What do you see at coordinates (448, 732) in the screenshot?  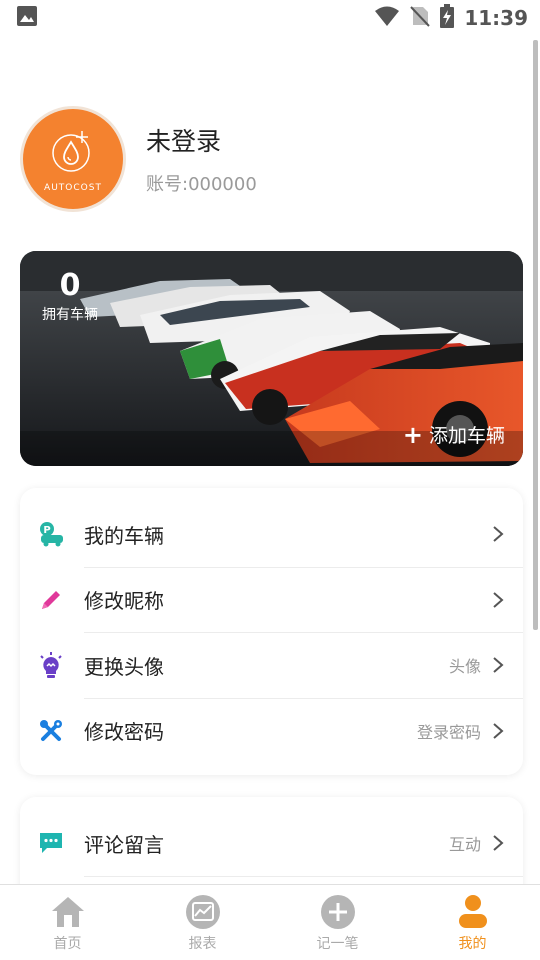 I see `menu-item-value: 登录密码` at bounding box center [448, 732].